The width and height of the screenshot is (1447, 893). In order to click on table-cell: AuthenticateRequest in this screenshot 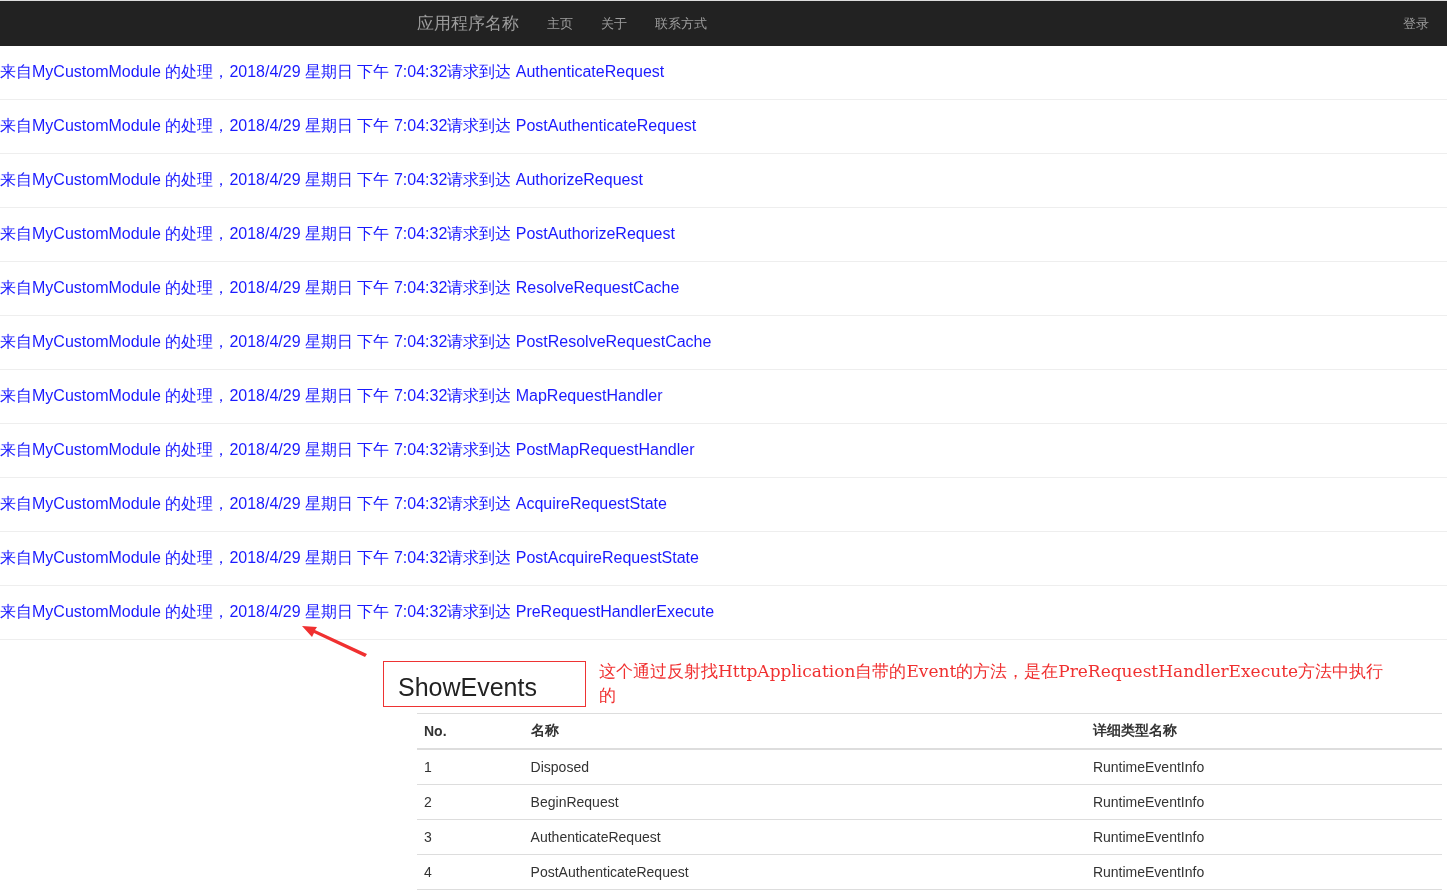, I will do `click(804, 837)`.